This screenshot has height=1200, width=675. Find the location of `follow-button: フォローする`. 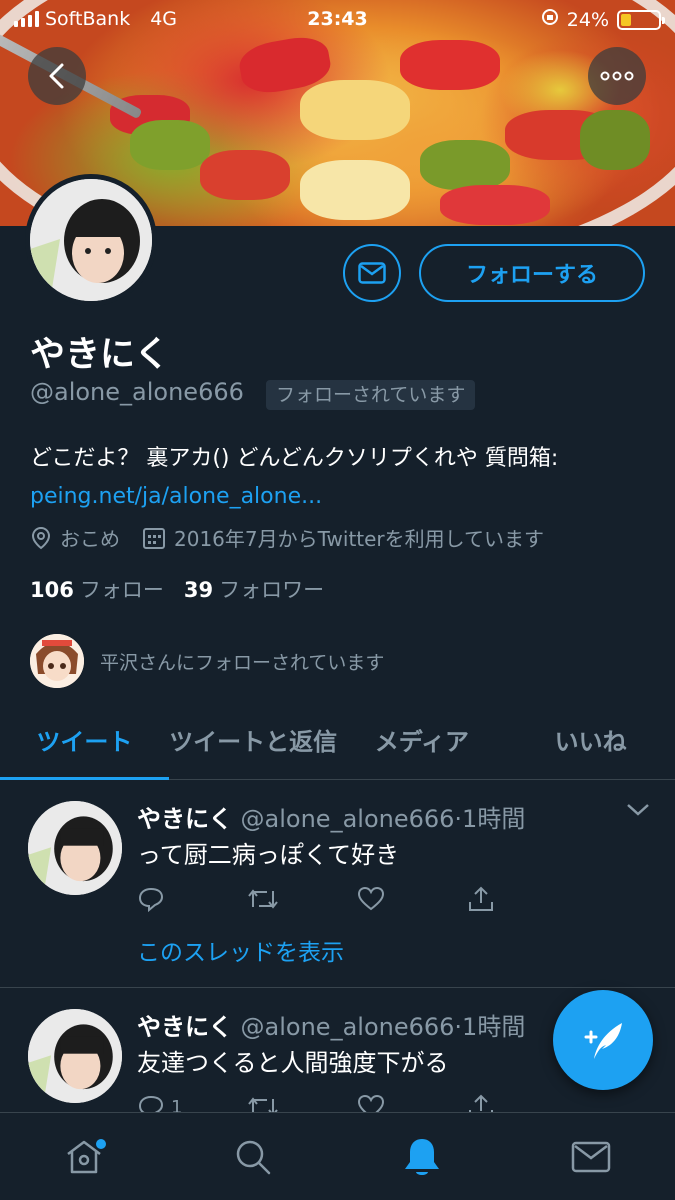

follow-button: フォローする is located at coordinates (532, 273).